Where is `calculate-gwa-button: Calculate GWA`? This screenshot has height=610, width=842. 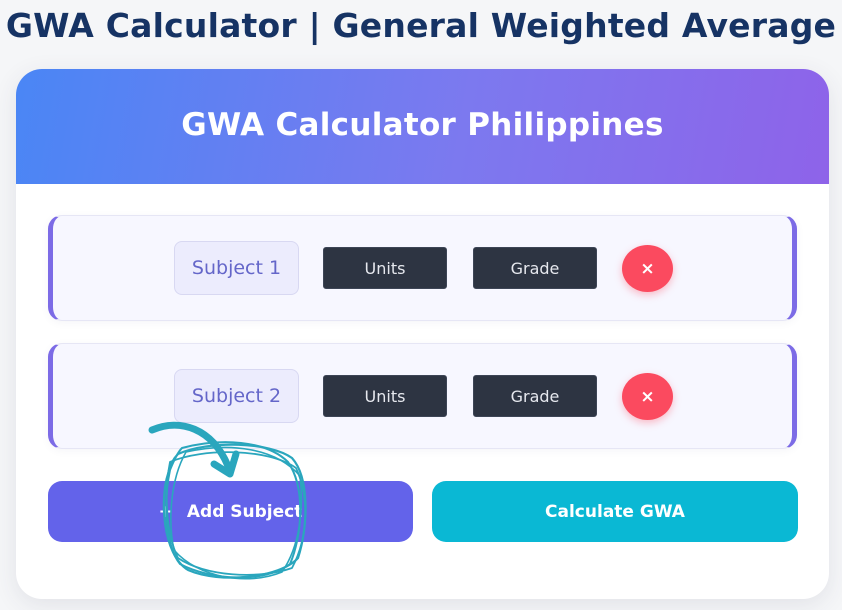 calculate-gwa-button: Calculate GWA is located at coordinates (615, 511).